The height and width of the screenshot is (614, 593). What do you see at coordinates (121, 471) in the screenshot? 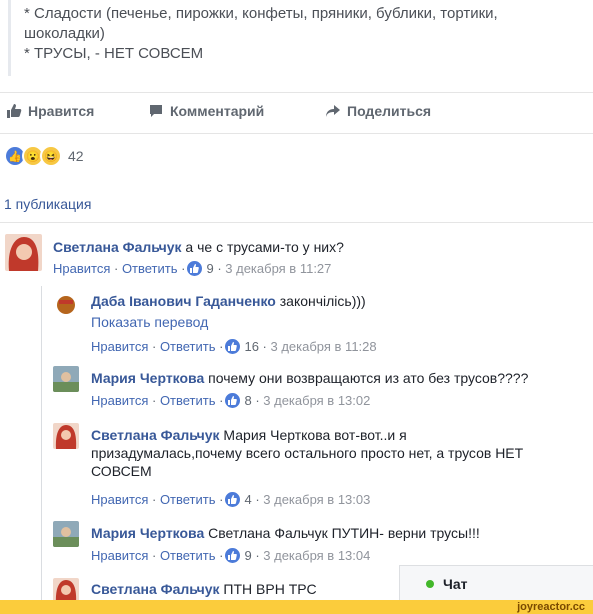
I see `comment-text: СОВСЕМ` at bounding box center [121, 471].